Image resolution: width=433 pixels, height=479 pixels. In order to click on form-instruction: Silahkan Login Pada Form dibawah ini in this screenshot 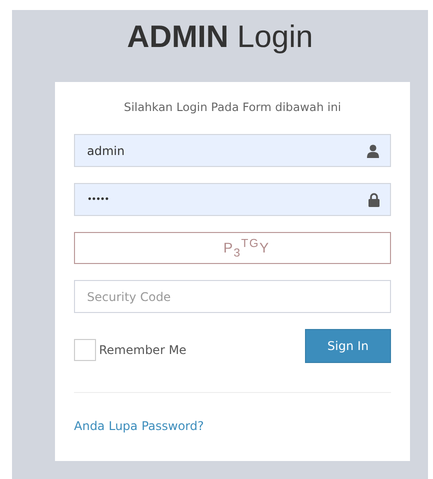, I will do `click(232, 107)`.